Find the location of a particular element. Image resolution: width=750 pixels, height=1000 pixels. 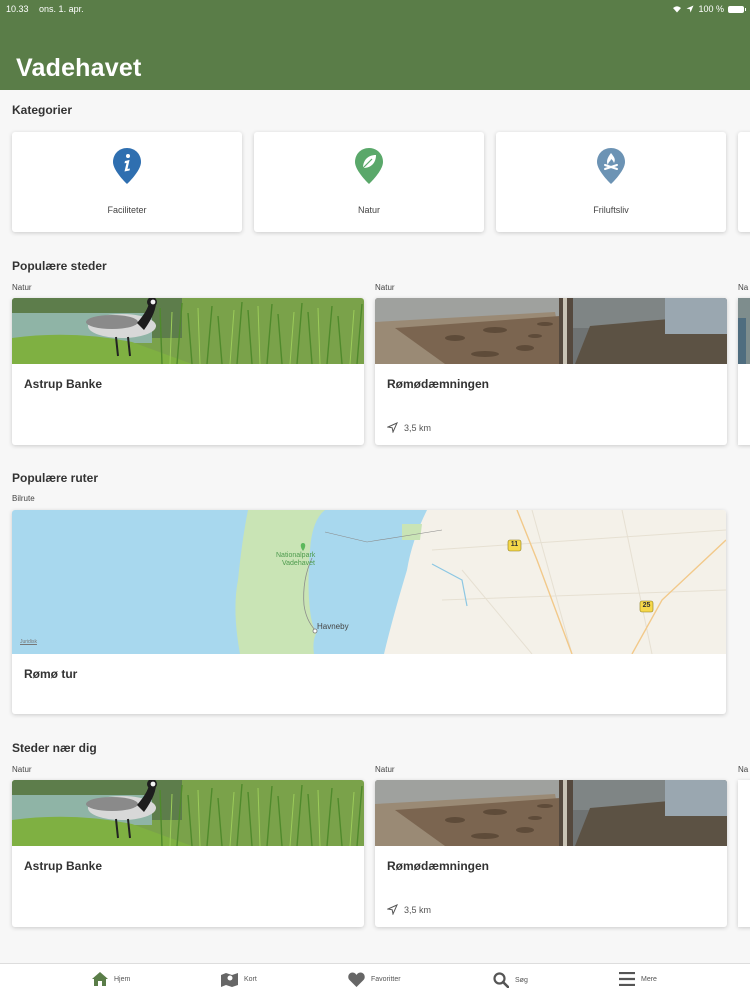

tab-label: Hjem is located at coordinates (122, 979).